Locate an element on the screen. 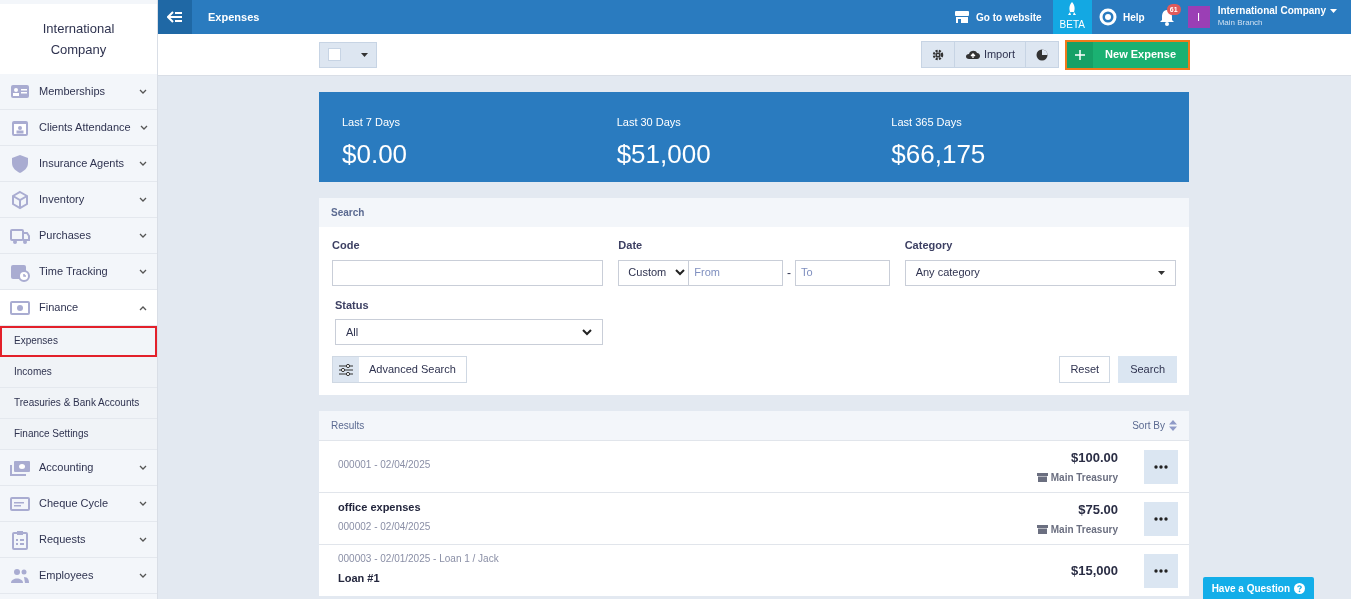 The height and width of the screenshot is (599, 1351). stat-label: Last 365 Days is located at coordinates (927, 122).